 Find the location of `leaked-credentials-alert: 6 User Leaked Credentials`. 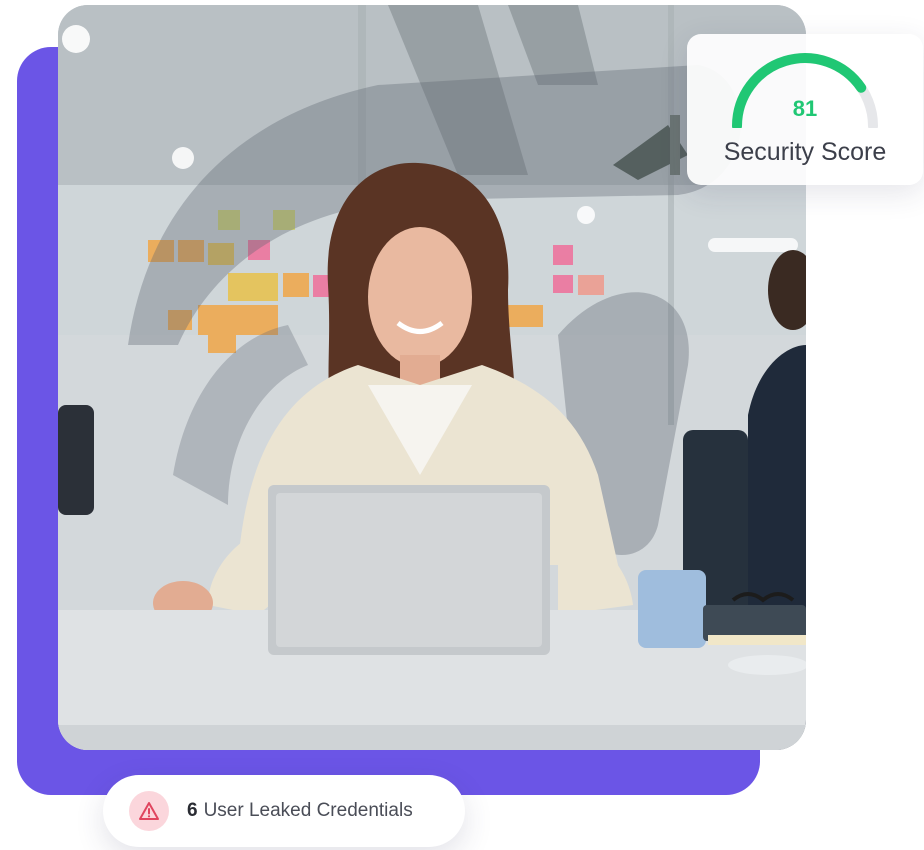

leaked-credentials-alert: 6 User Leaked Credentials is located at coordinates (284, 811).